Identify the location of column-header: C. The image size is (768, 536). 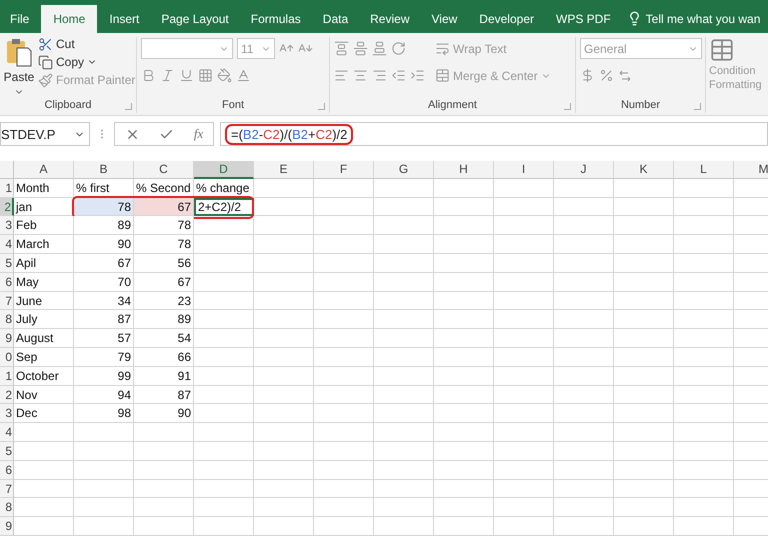
(164, 169).